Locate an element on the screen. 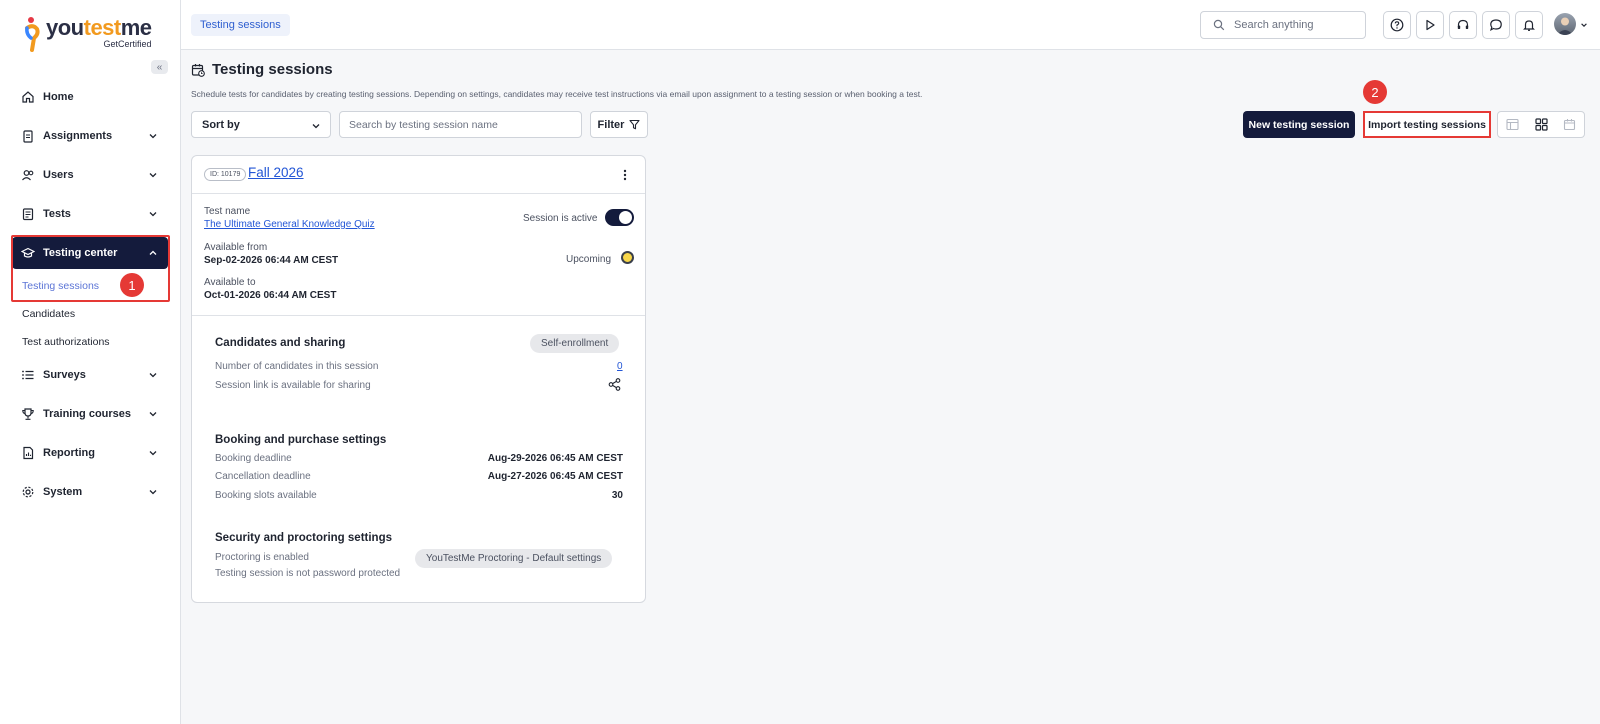 This screenshot has height=724, width=1600. page-title: Testing sessions is located at coordinates (262, 69).